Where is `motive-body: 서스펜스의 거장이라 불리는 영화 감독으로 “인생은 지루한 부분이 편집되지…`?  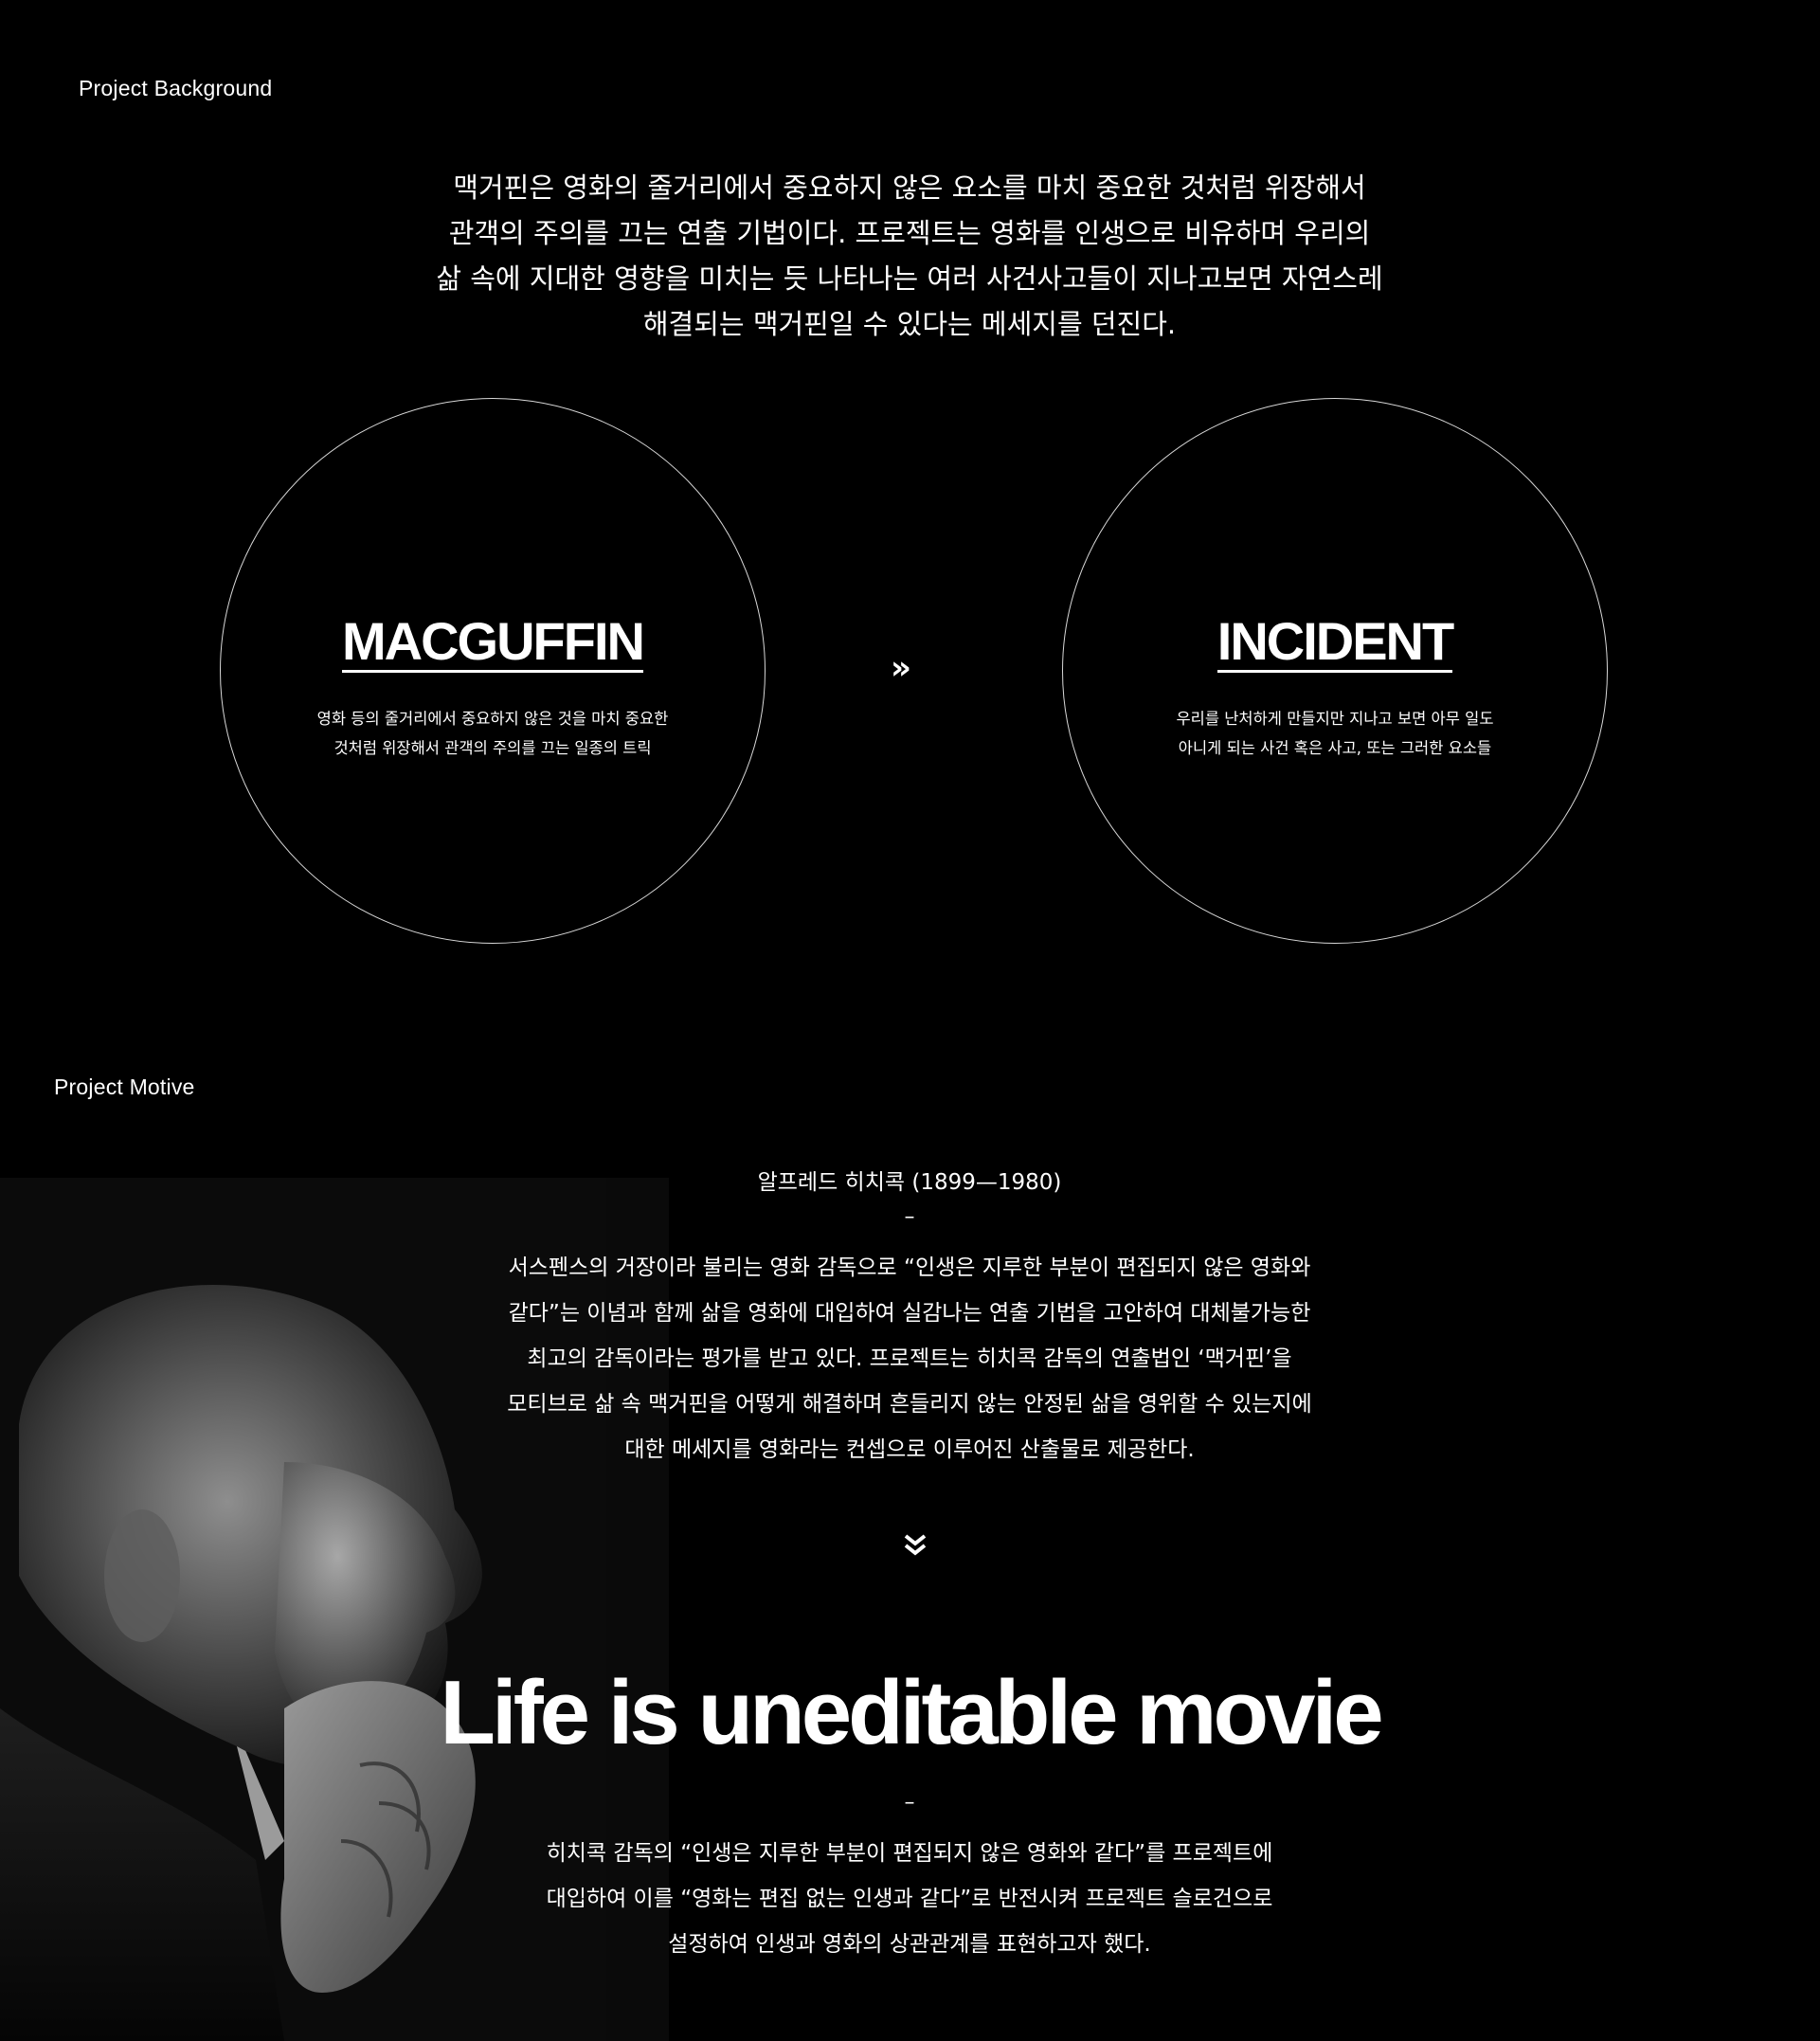 motive-body: 서스펜스의 거장이라 불리는 영화 감독으로 “인생은 지루한 부분이 편집되지… is located at coordinates (910, 1358).